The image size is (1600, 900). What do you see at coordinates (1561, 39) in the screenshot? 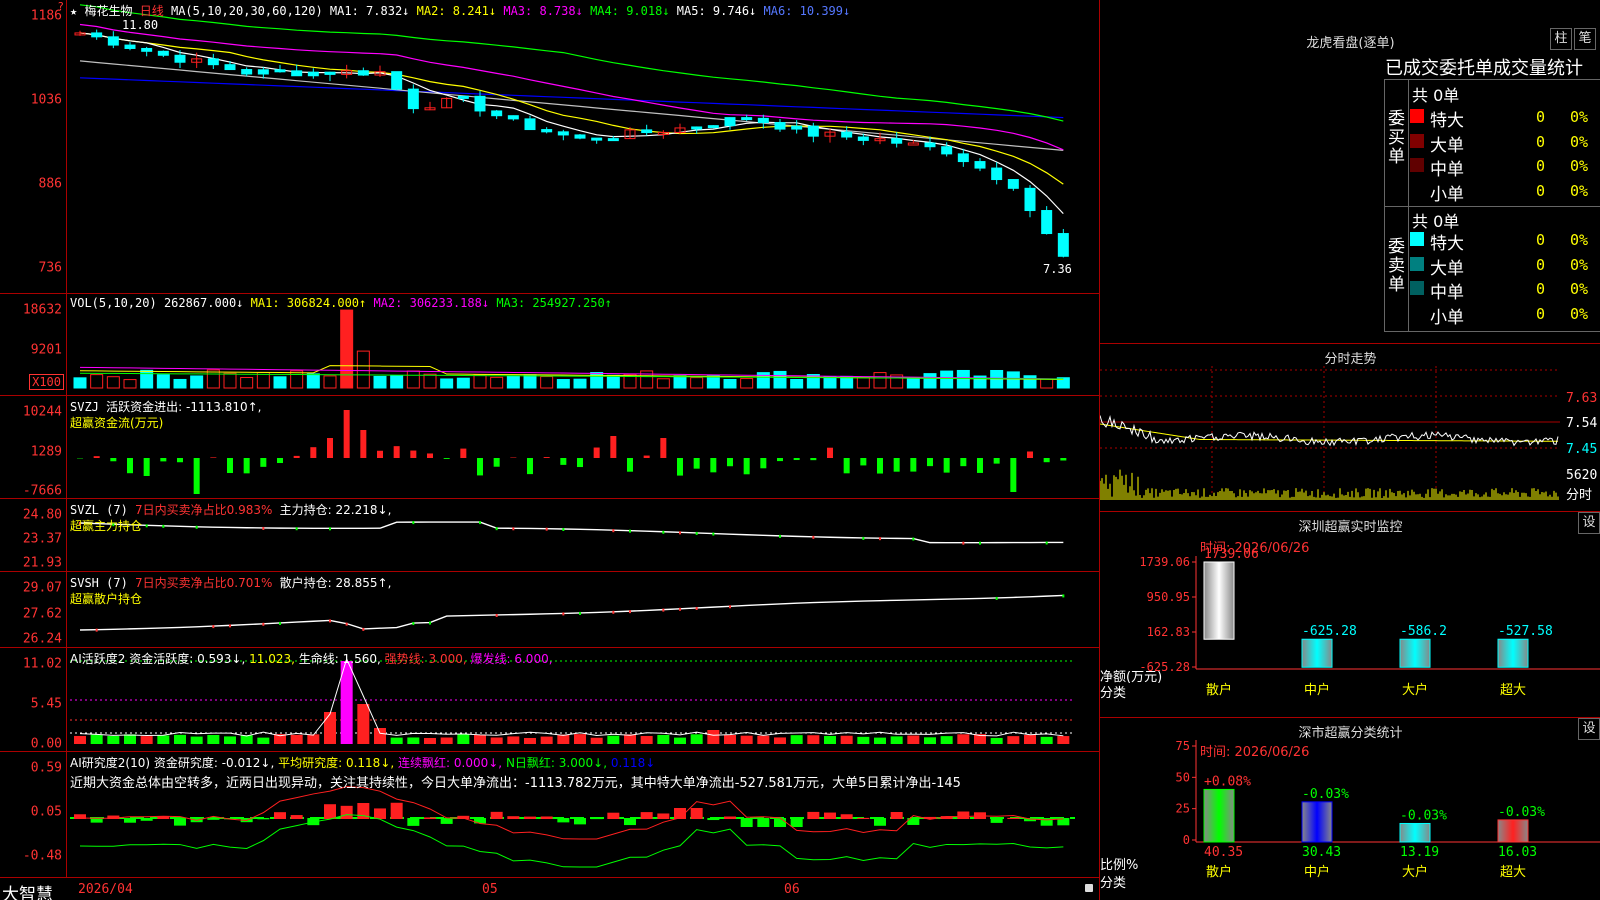
I see `bar-mode-button: 柱` at bounding box center [1561, 39].